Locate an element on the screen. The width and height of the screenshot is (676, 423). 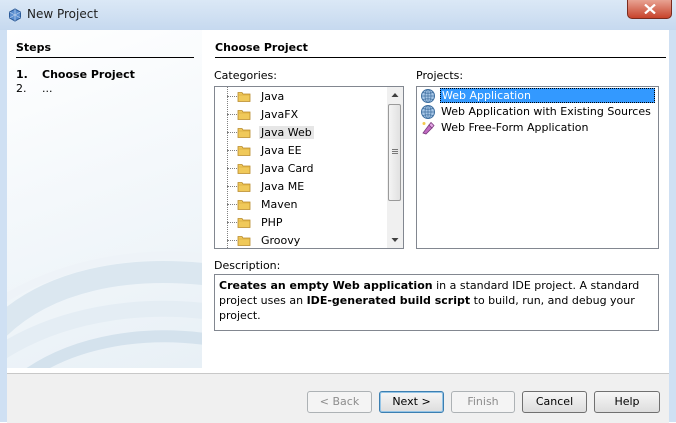
category-item: Java EE is located at coordinates (301, 151).